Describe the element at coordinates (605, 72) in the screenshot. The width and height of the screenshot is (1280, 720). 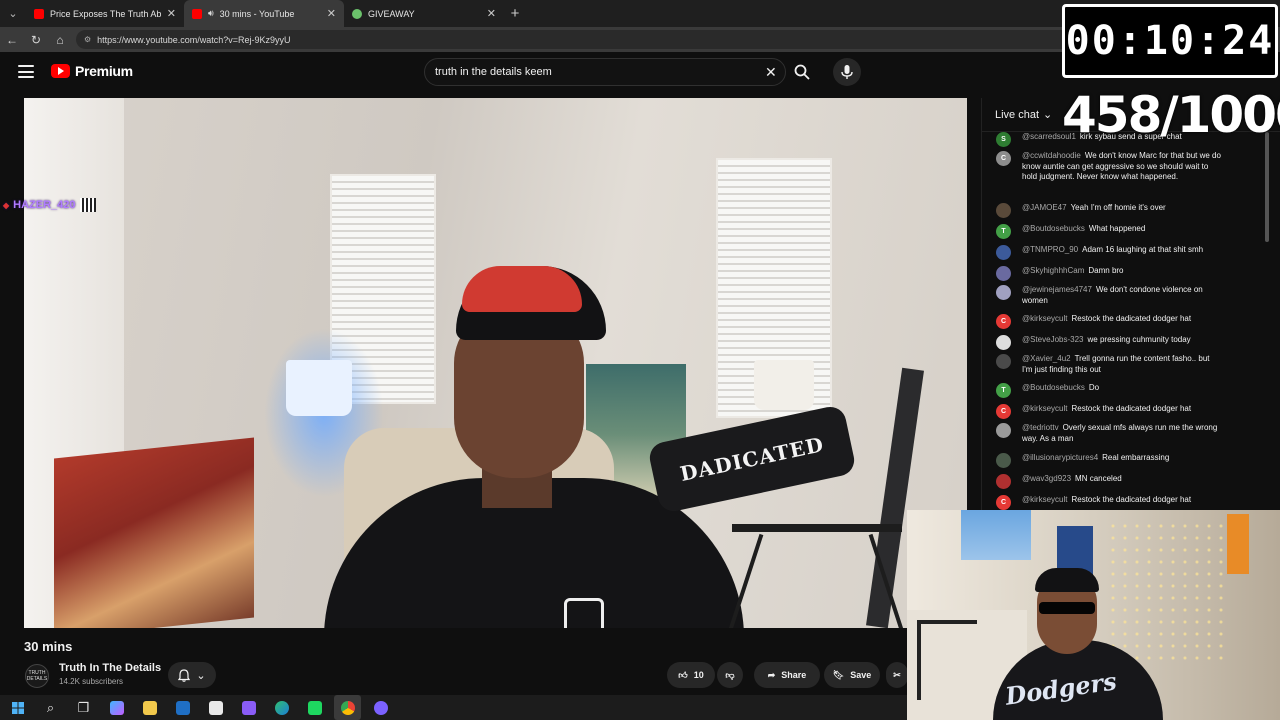
I see `search-input: truth in the details keem ✕` at that location.